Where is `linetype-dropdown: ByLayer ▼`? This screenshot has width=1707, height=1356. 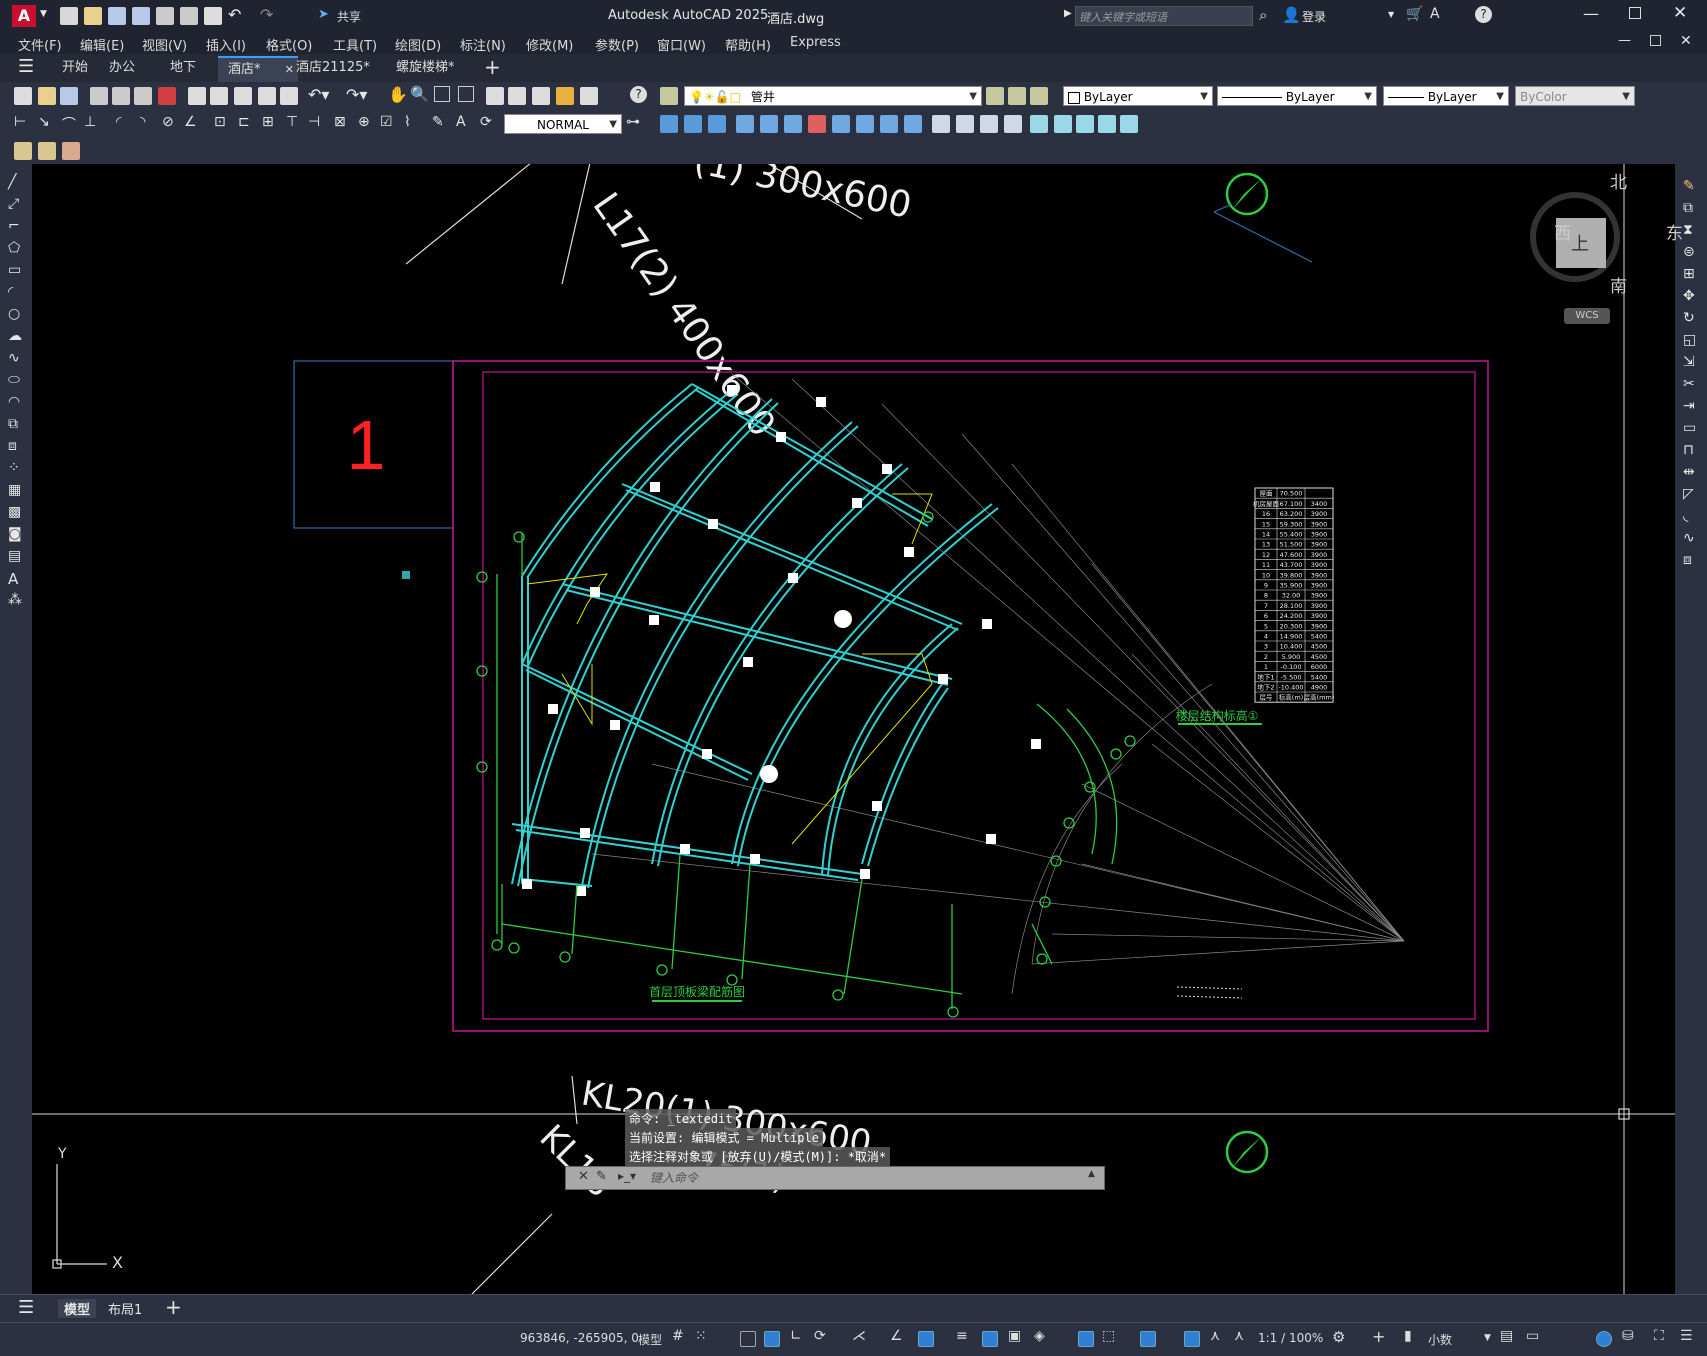 linetype-dropdown: ByLayer ▼ is located at coordinates (1297, 96).